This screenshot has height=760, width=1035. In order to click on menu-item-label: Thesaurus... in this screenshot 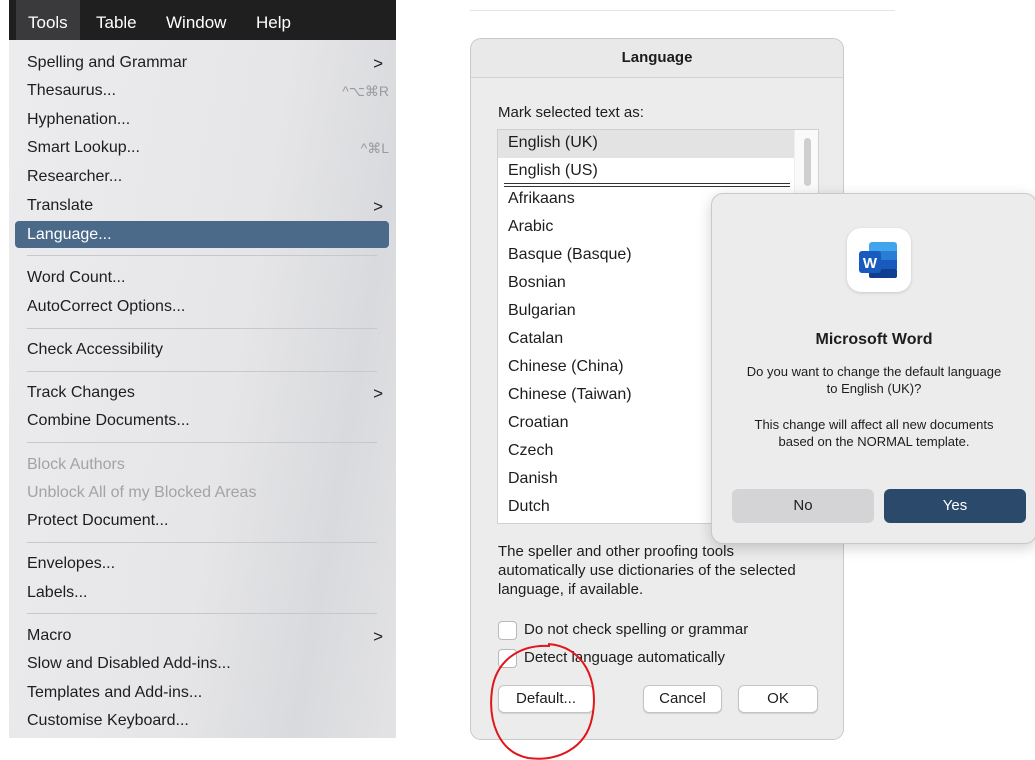, I will do `click(71, 90)`.